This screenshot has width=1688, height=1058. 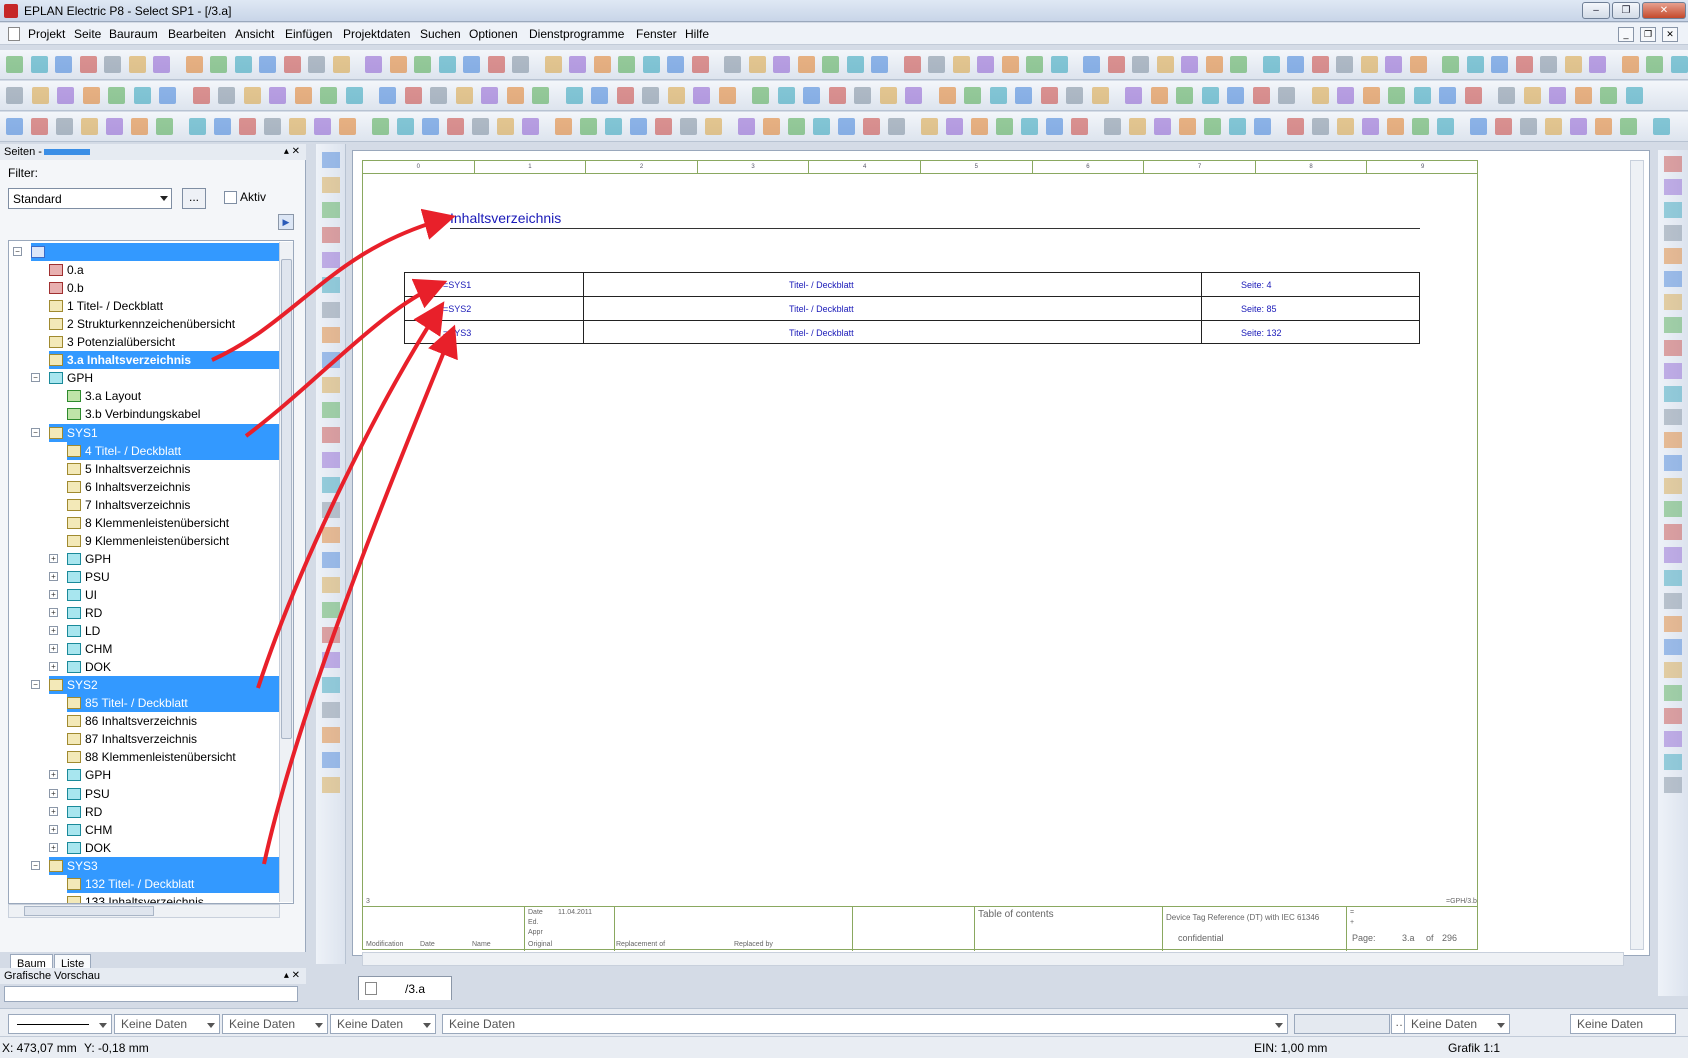 I want to click on tree-node: PSU, so click(x=173, y=794).